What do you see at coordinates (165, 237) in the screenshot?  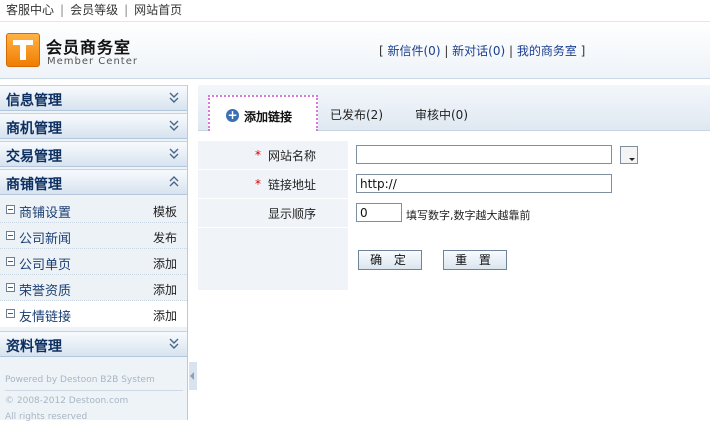 I see `sidebar-item-action: 发布` at bounding box center [165, 237].